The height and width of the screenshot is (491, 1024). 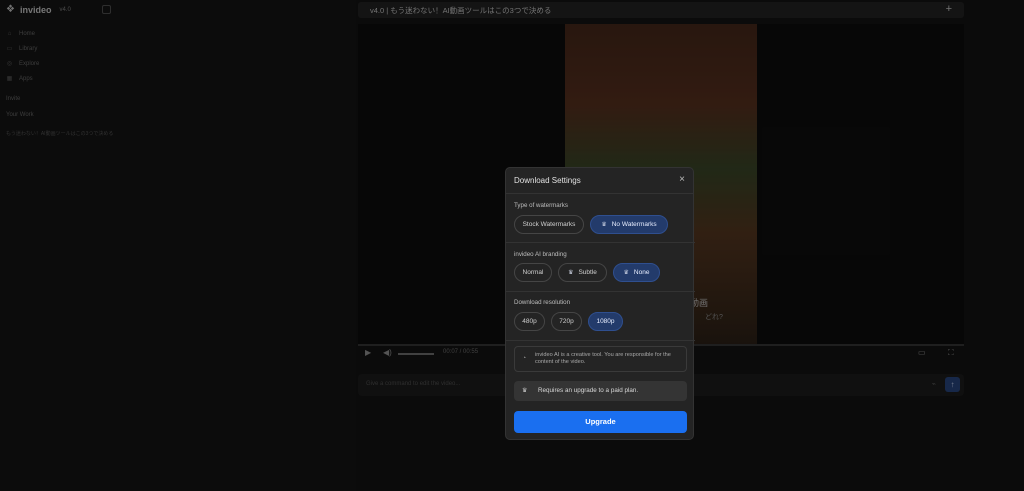 What do you see at coordinates (547, 180) in the screenshot?
I see `modal-title: Download Settings` at bounding box center [547, 180].